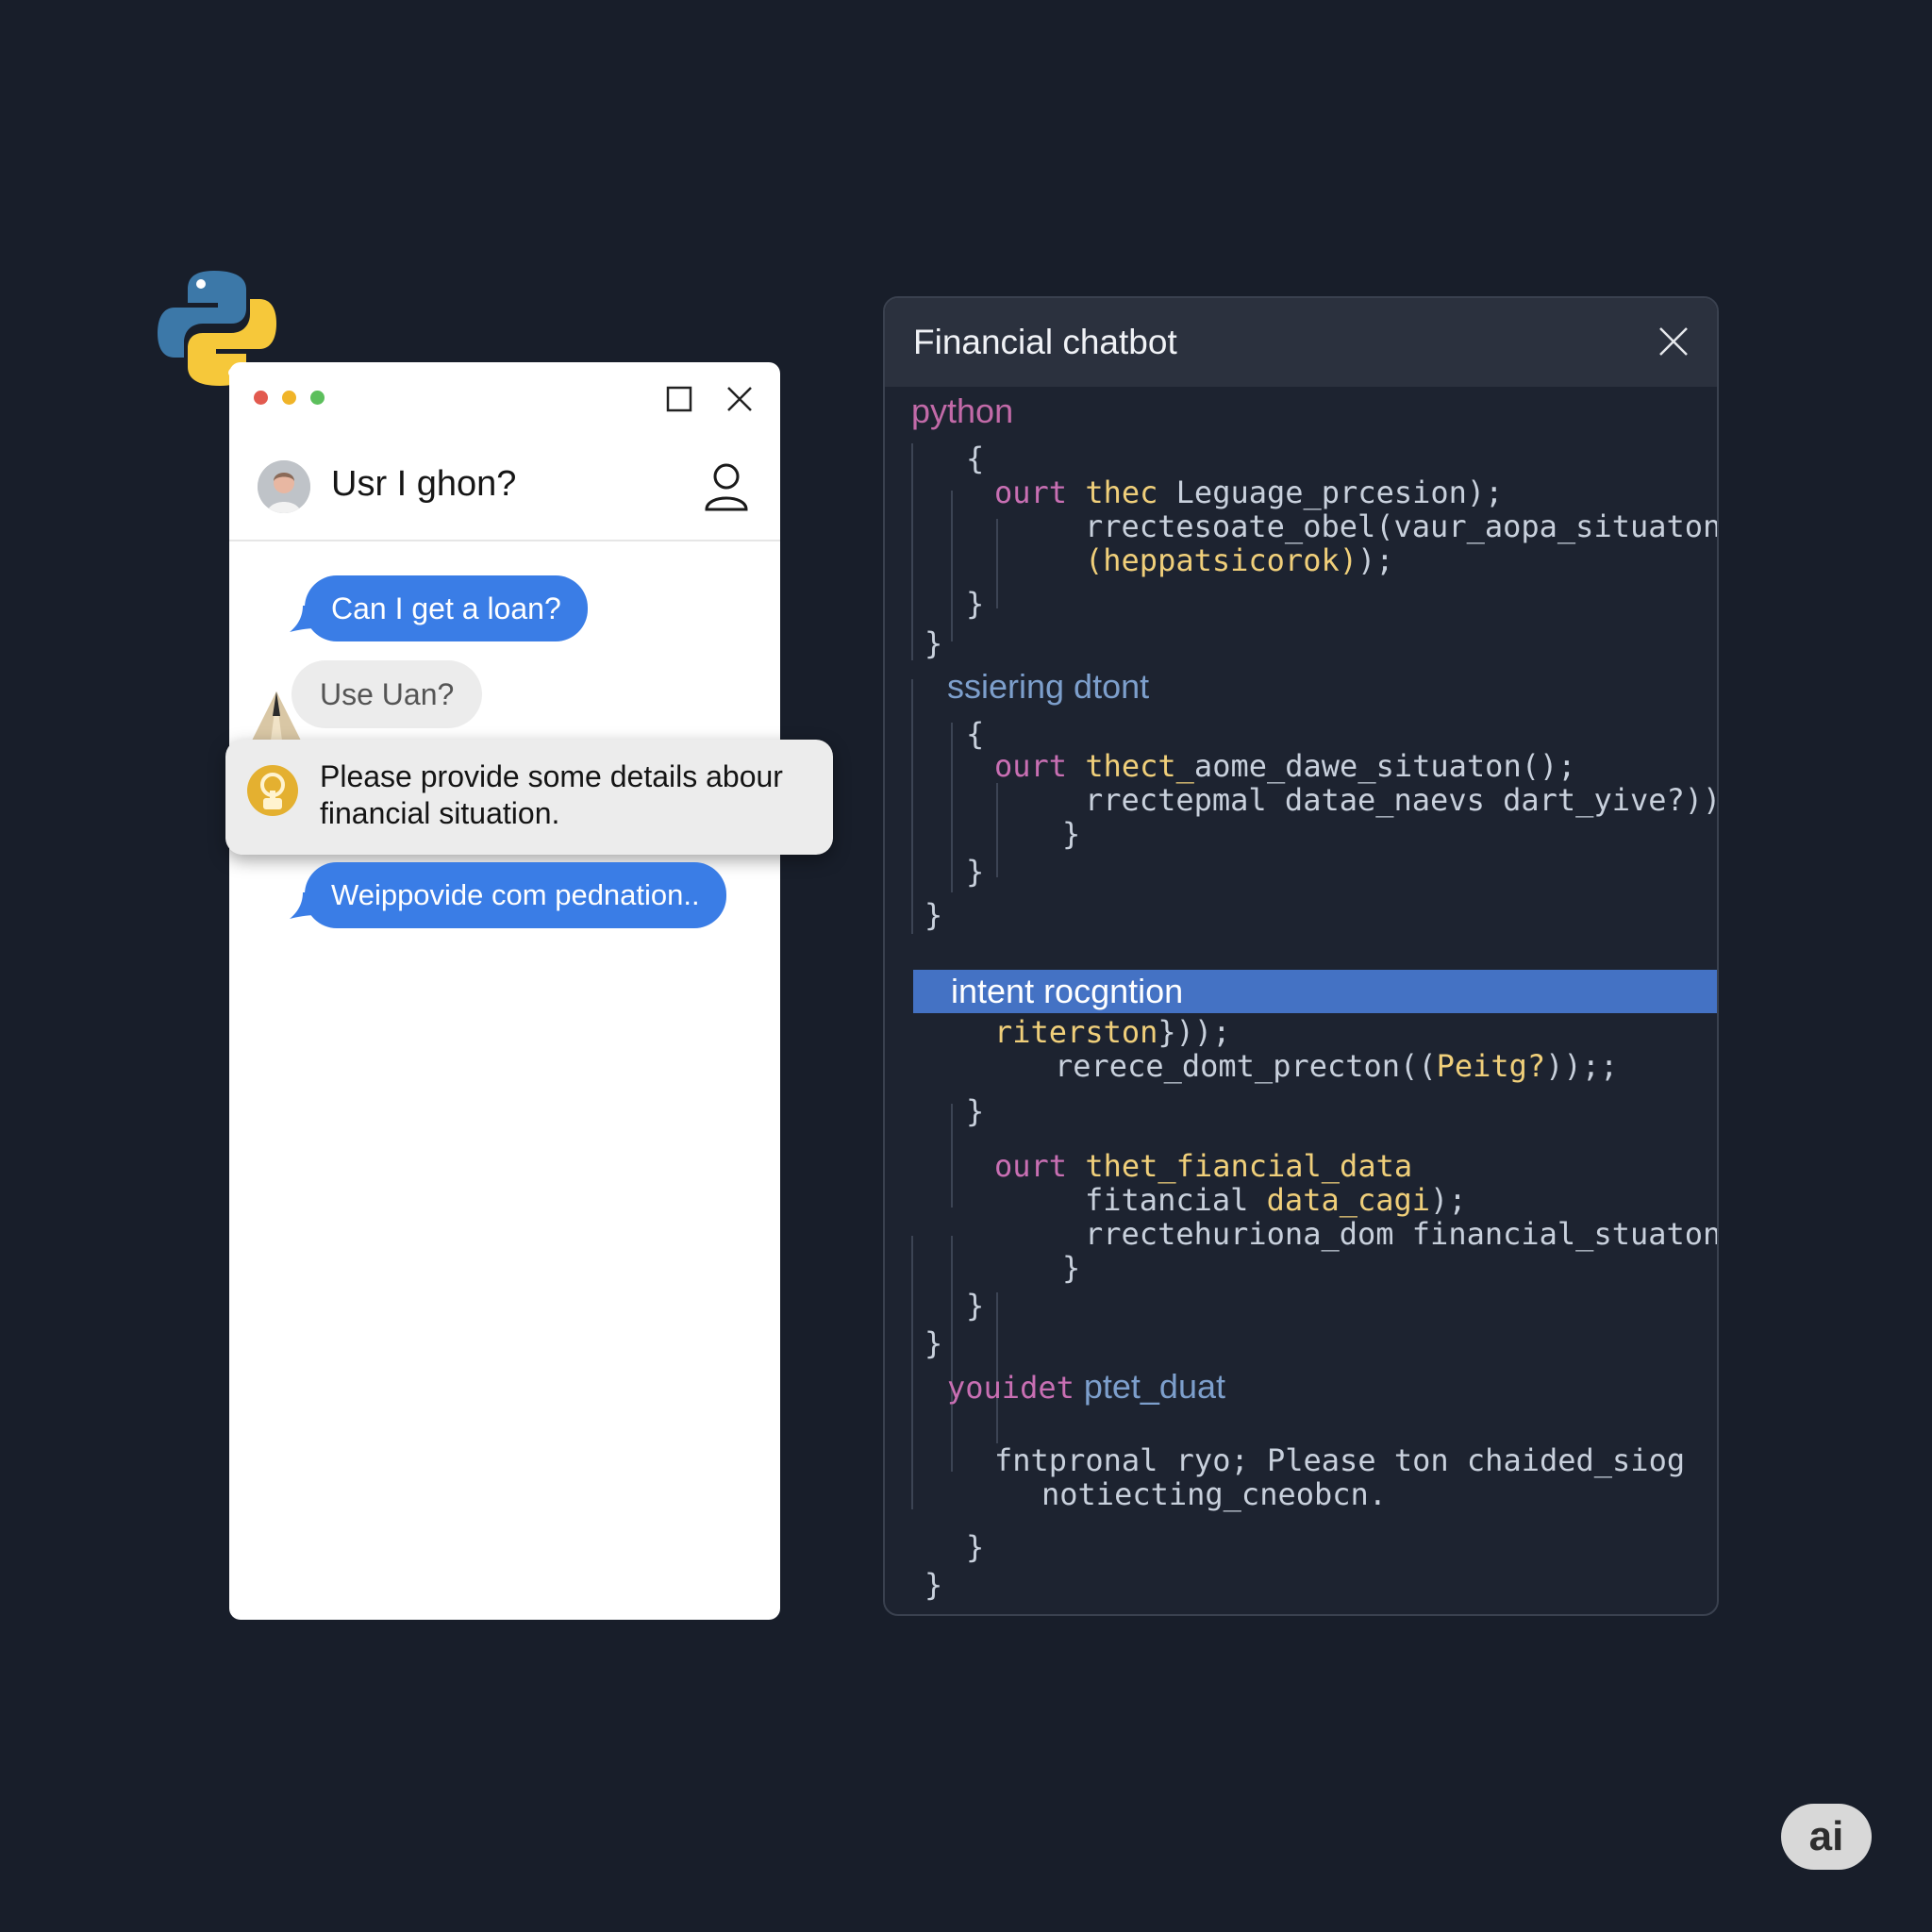 This screenshot has width=1932, height=1932. Describe the element at coordinates (284, 486) in the screenshot. I see `avatar` at that location.